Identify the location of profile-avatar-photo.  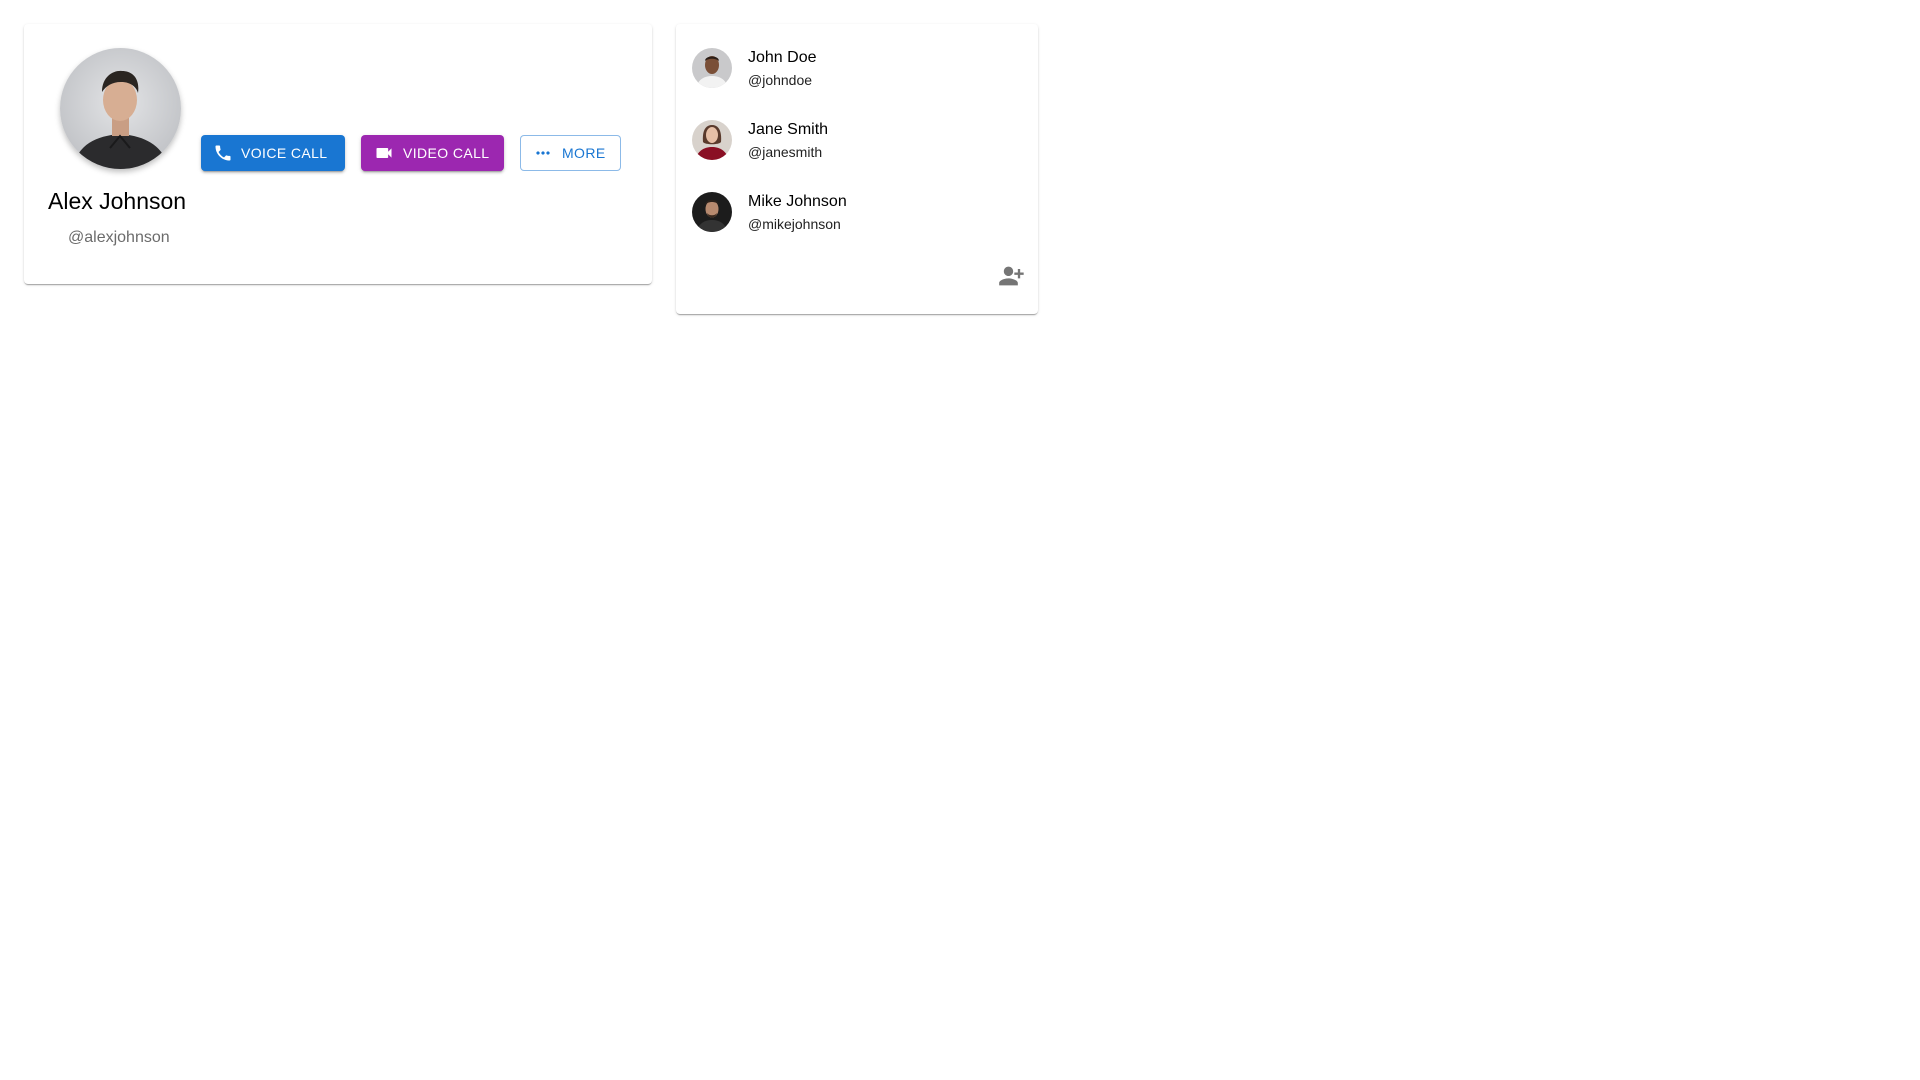
(120, 108).